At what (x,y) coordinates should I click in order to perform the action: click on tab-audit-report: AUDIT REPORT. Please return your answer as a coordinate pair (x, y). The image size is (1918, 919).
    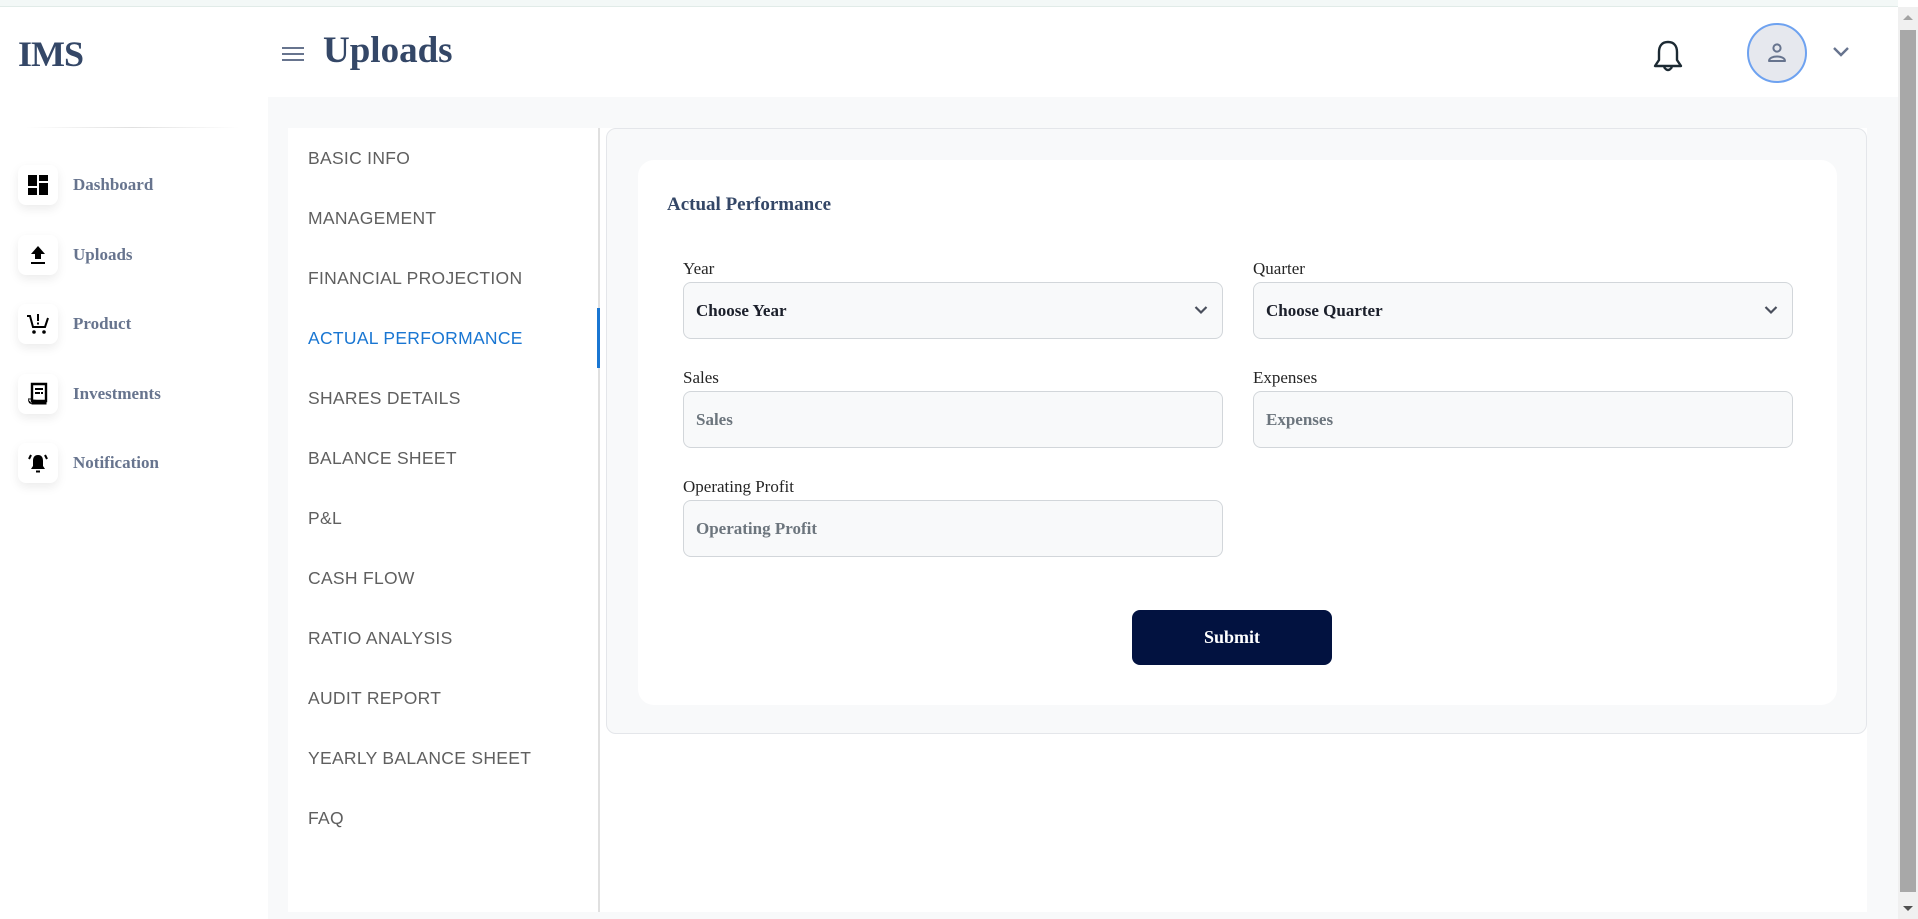
    Looking at the image, I should click on (453, 698).